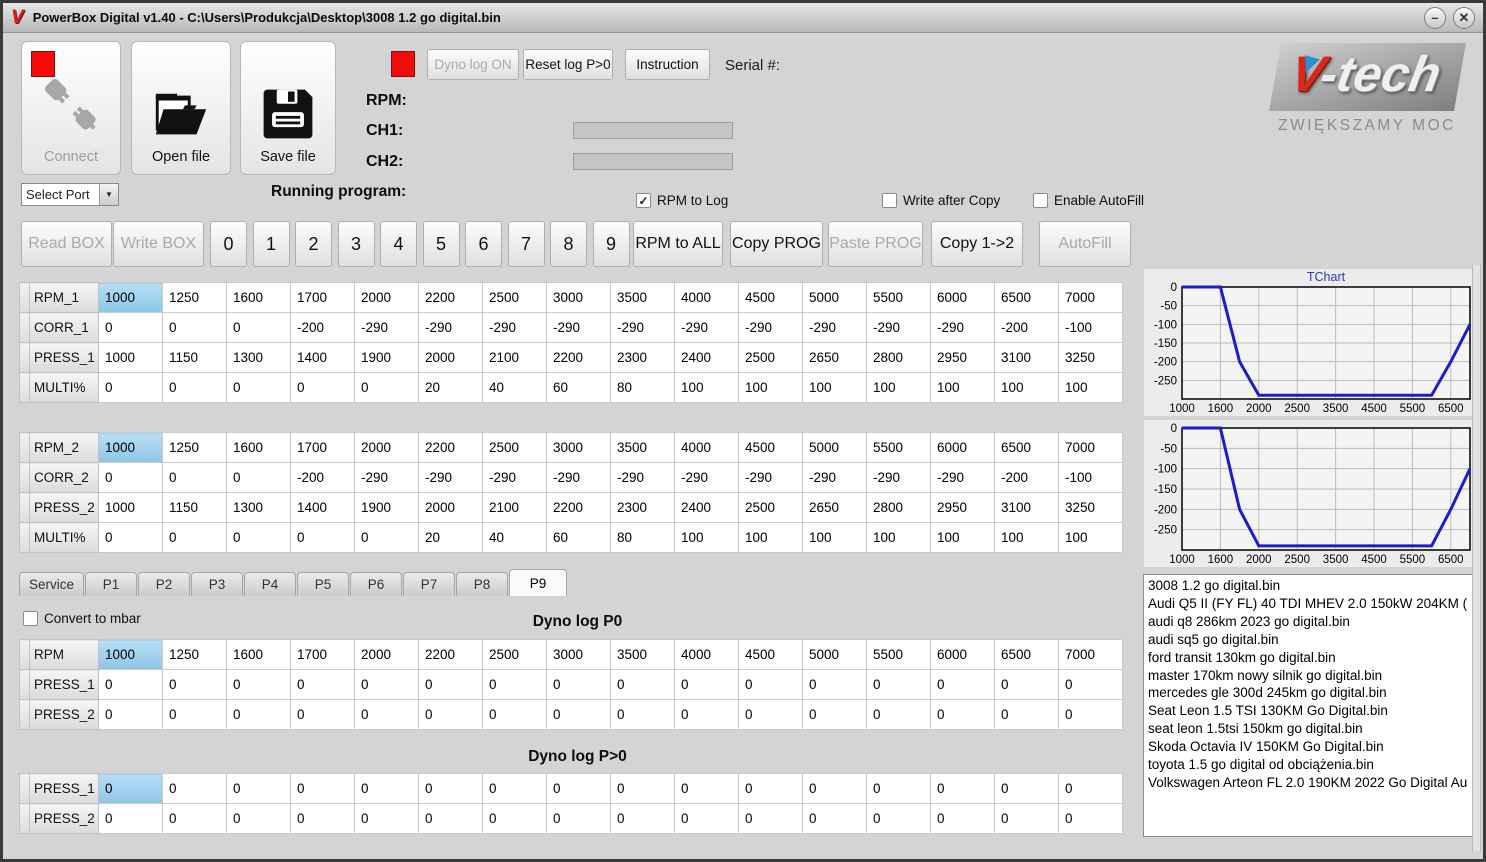 The width and height of the screenshot is (1486, 862). I want to click on grid-cell: 1600, so click(258, 654).